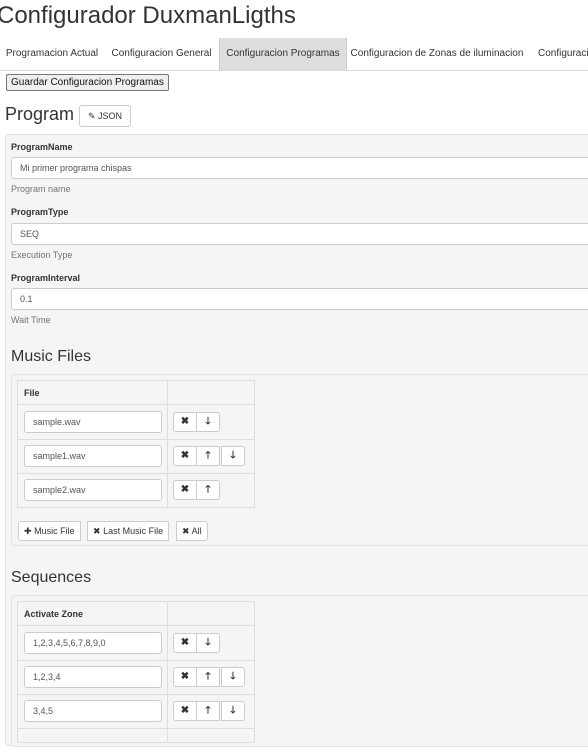  What do you see at coordinates (93, 711) in the screenshot?
I see `activate-zone-input: 3,4,5` at bounding box center [93, 711].